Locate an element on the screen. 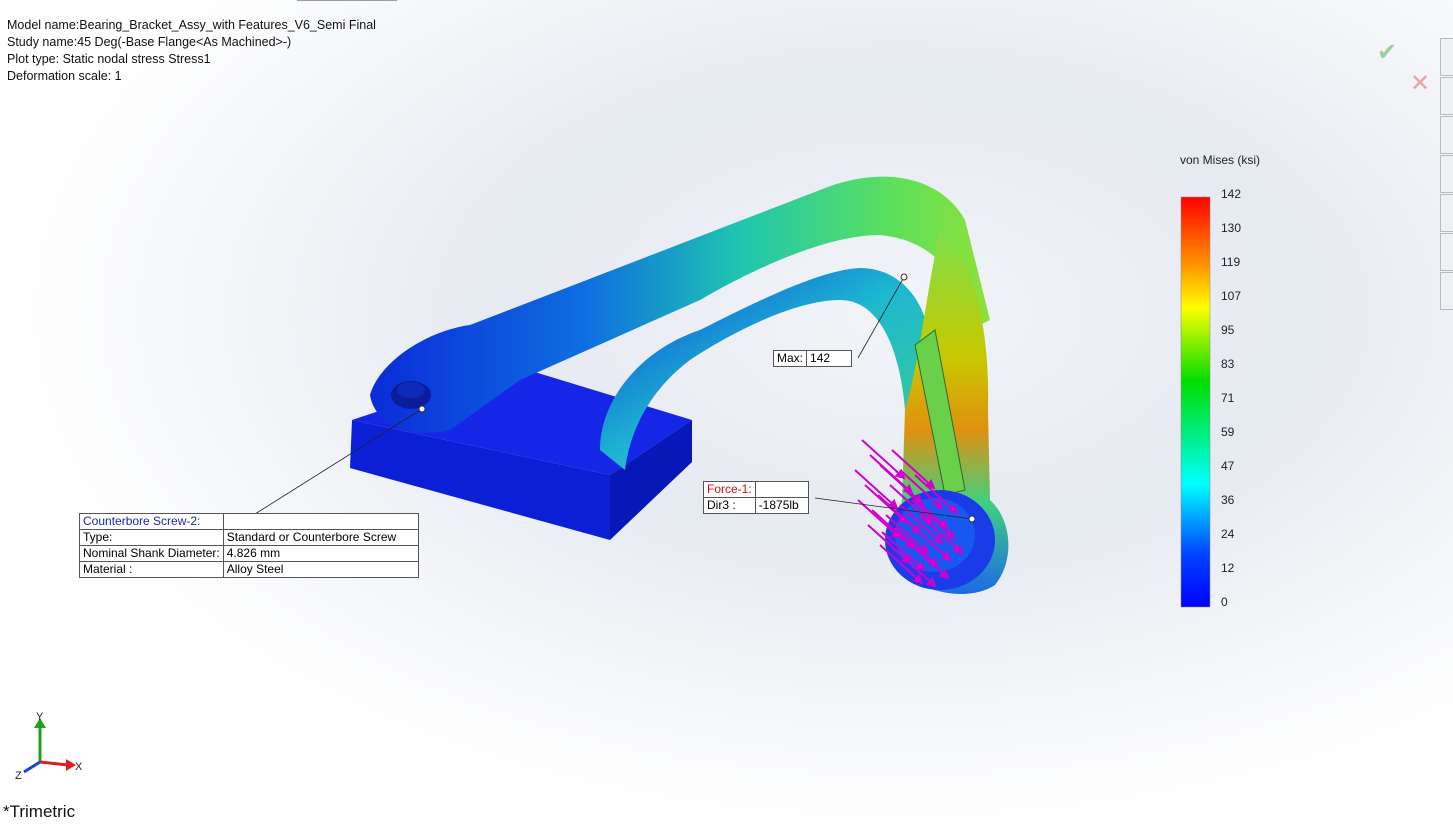 This screenshot has height=824, width=1453. legend-tick-label: 119 is located at coordinates (1231, 262).